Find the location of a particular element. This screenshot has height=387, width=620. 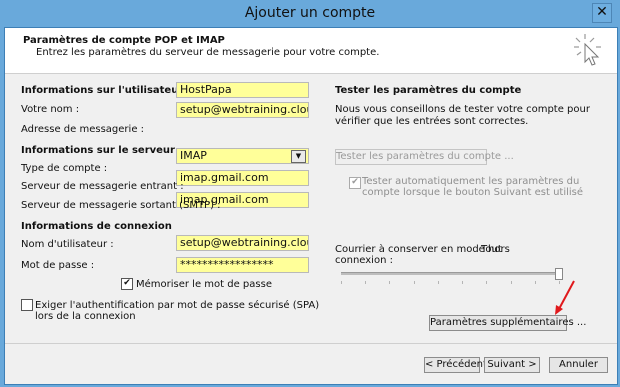

auto-test-label-line1: Tester automatiquement les paramètres du is located at coordinates (471, 181).